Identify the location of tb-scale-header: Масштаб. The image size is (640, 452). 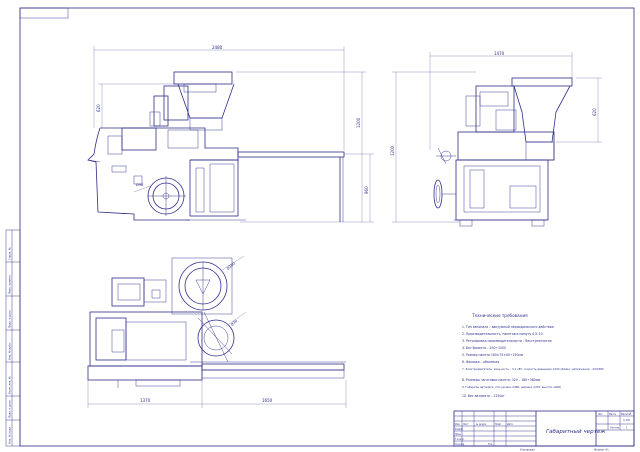
(626, 414).